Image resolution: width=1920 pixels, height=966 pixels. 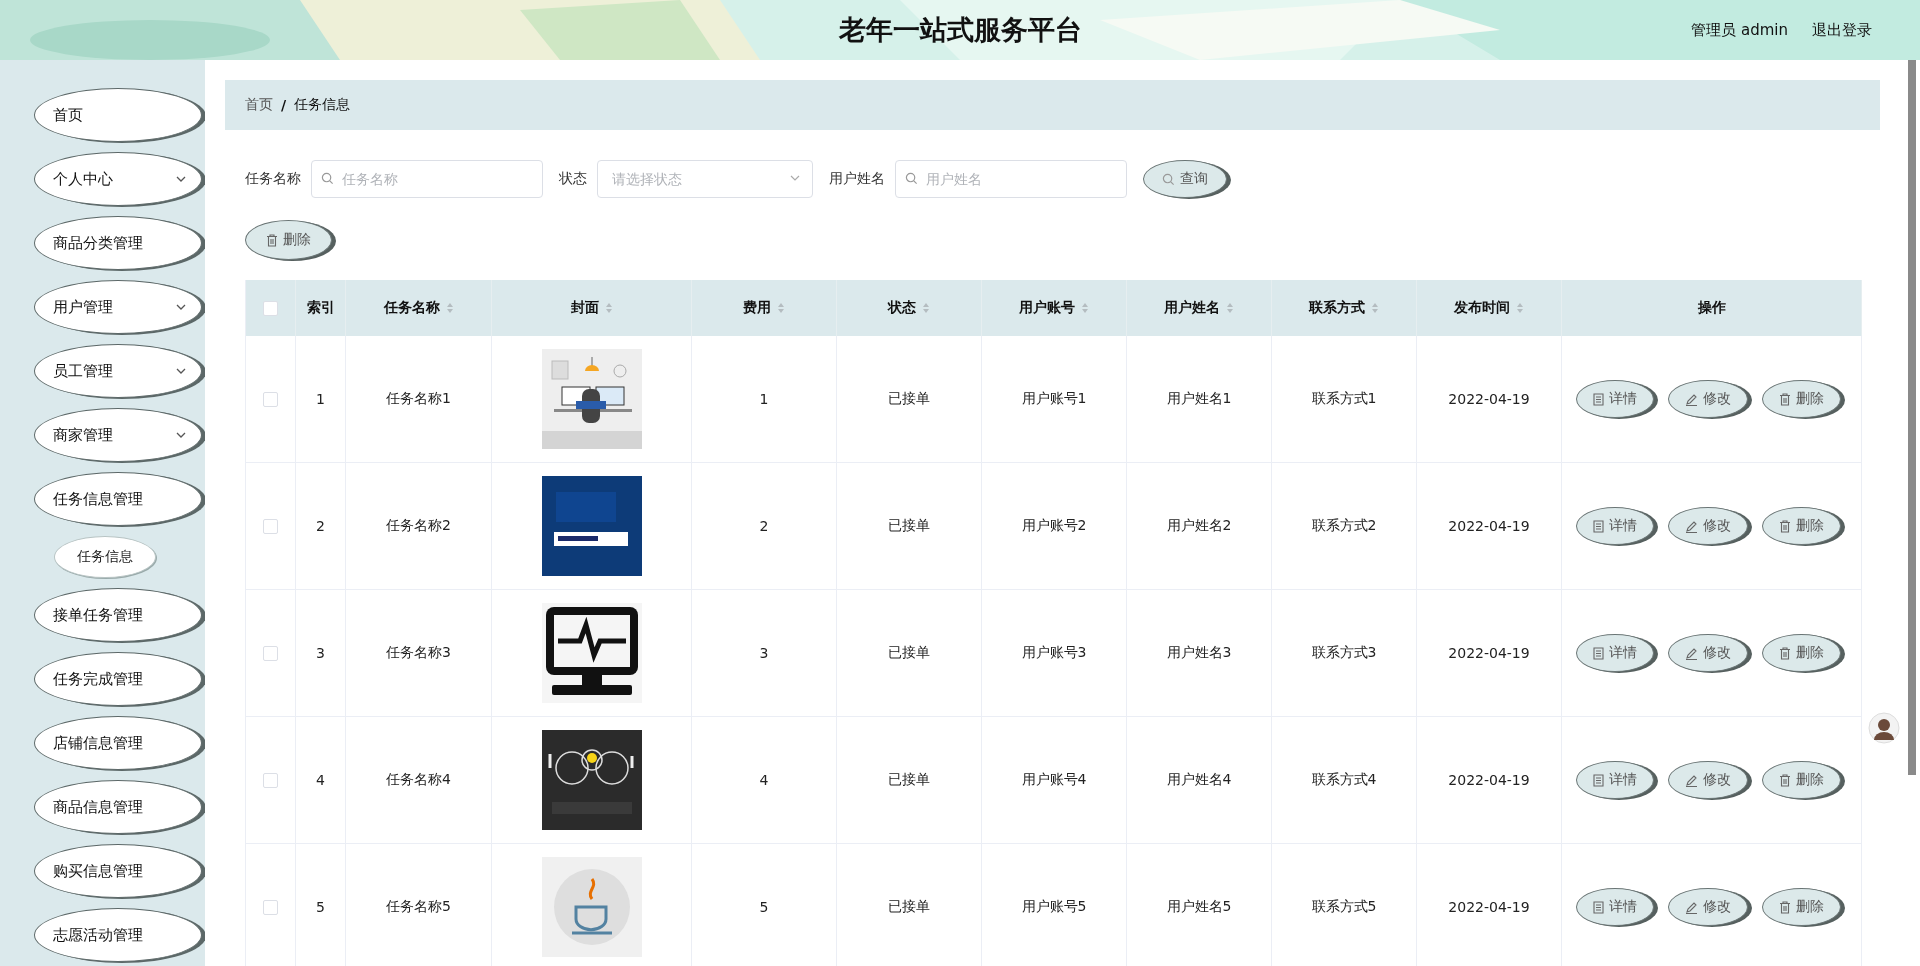 I want to click on avatar-icon, so click(x=1884, y=728).